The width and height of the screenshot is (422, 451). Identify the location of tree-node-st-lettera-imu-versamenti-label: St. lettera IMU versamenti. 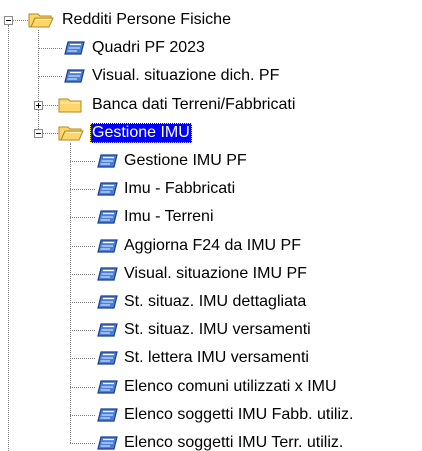
(216, 358).